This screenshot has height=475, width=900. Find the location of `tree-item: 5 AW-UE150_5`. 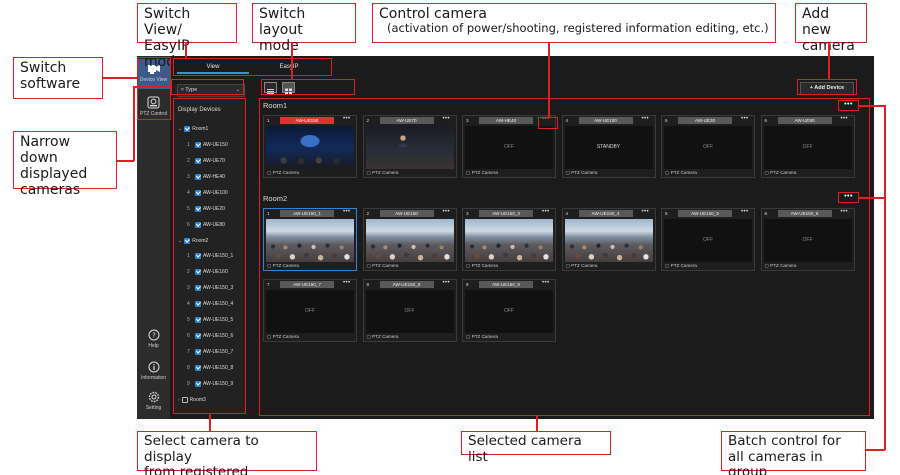

tree-item: 5 AW-UE150_5 is located at coordinates (210, 320).